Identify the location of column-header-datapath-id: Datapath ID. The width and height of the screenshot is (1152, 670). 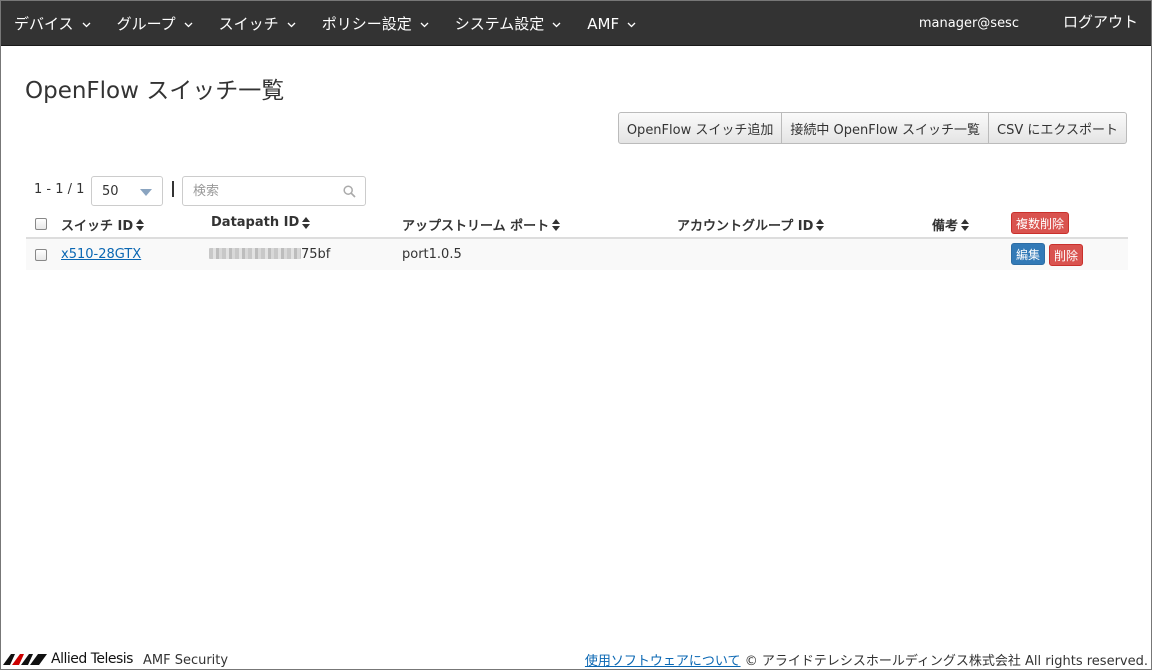
(261, 222).